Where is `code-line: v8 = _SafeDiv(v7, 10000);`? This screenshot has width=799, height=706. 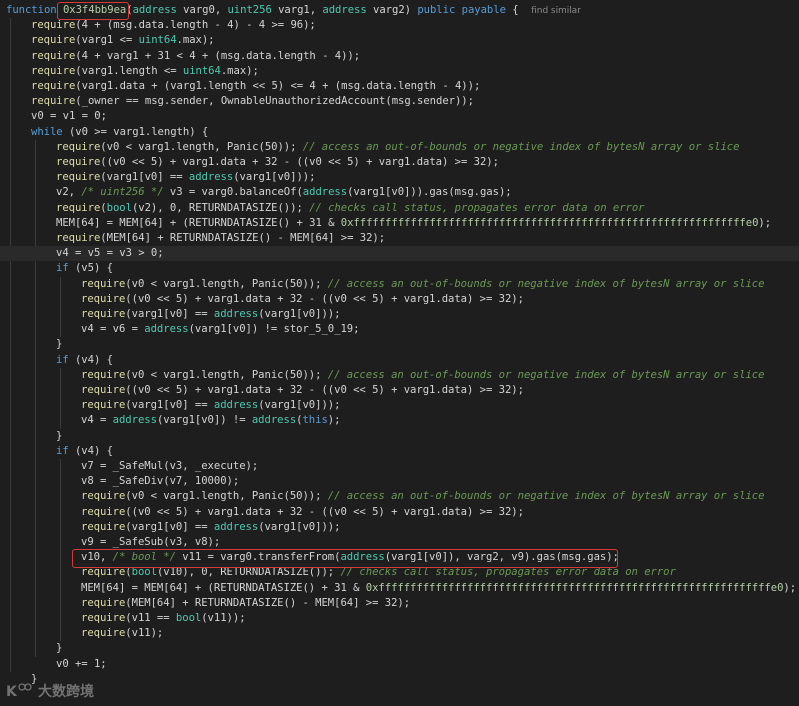
code-line: v8 = _SafeDiv(v7, 10000); is located at coordinates (399, 481).